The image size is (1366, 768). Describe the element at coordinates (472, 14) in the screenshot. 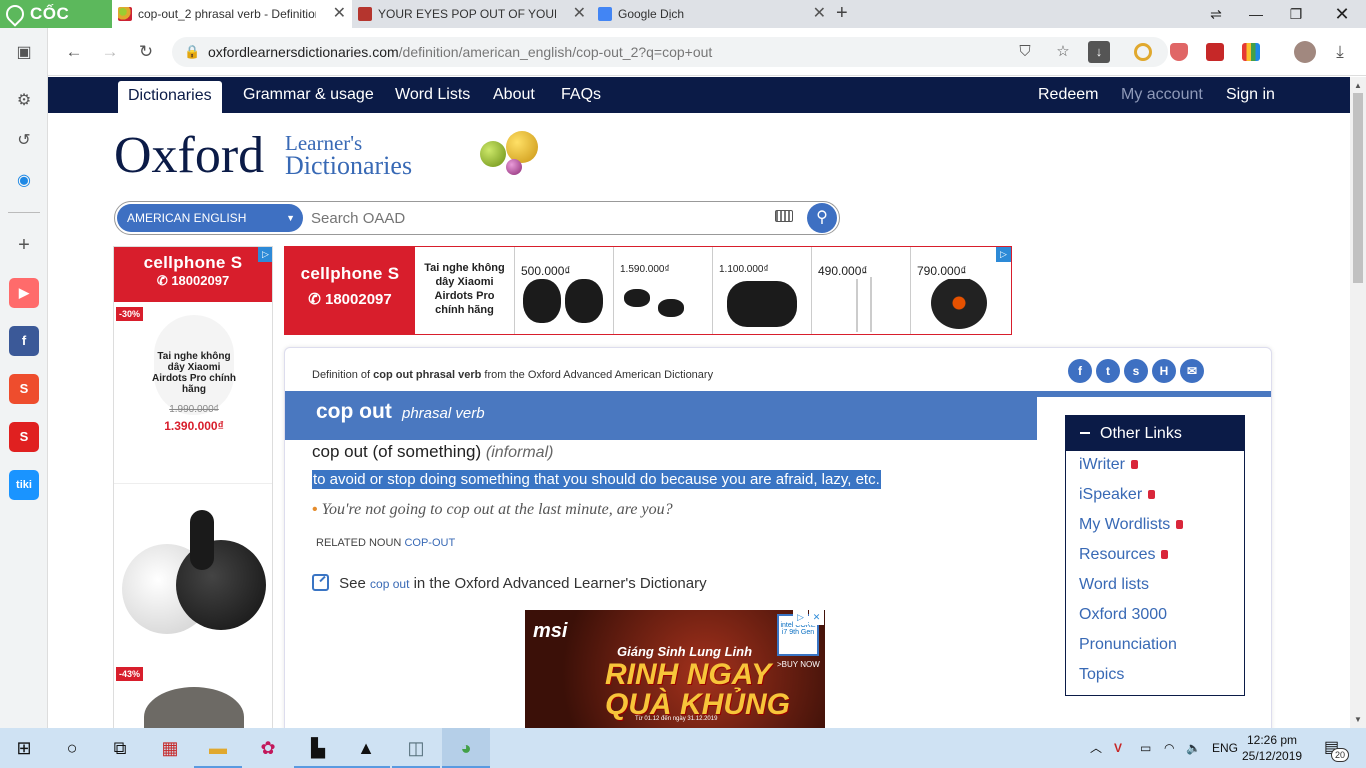

I see `tab-your-eyes: YOUR EYES POP OUT OF YOUR HE ✕` at that location.